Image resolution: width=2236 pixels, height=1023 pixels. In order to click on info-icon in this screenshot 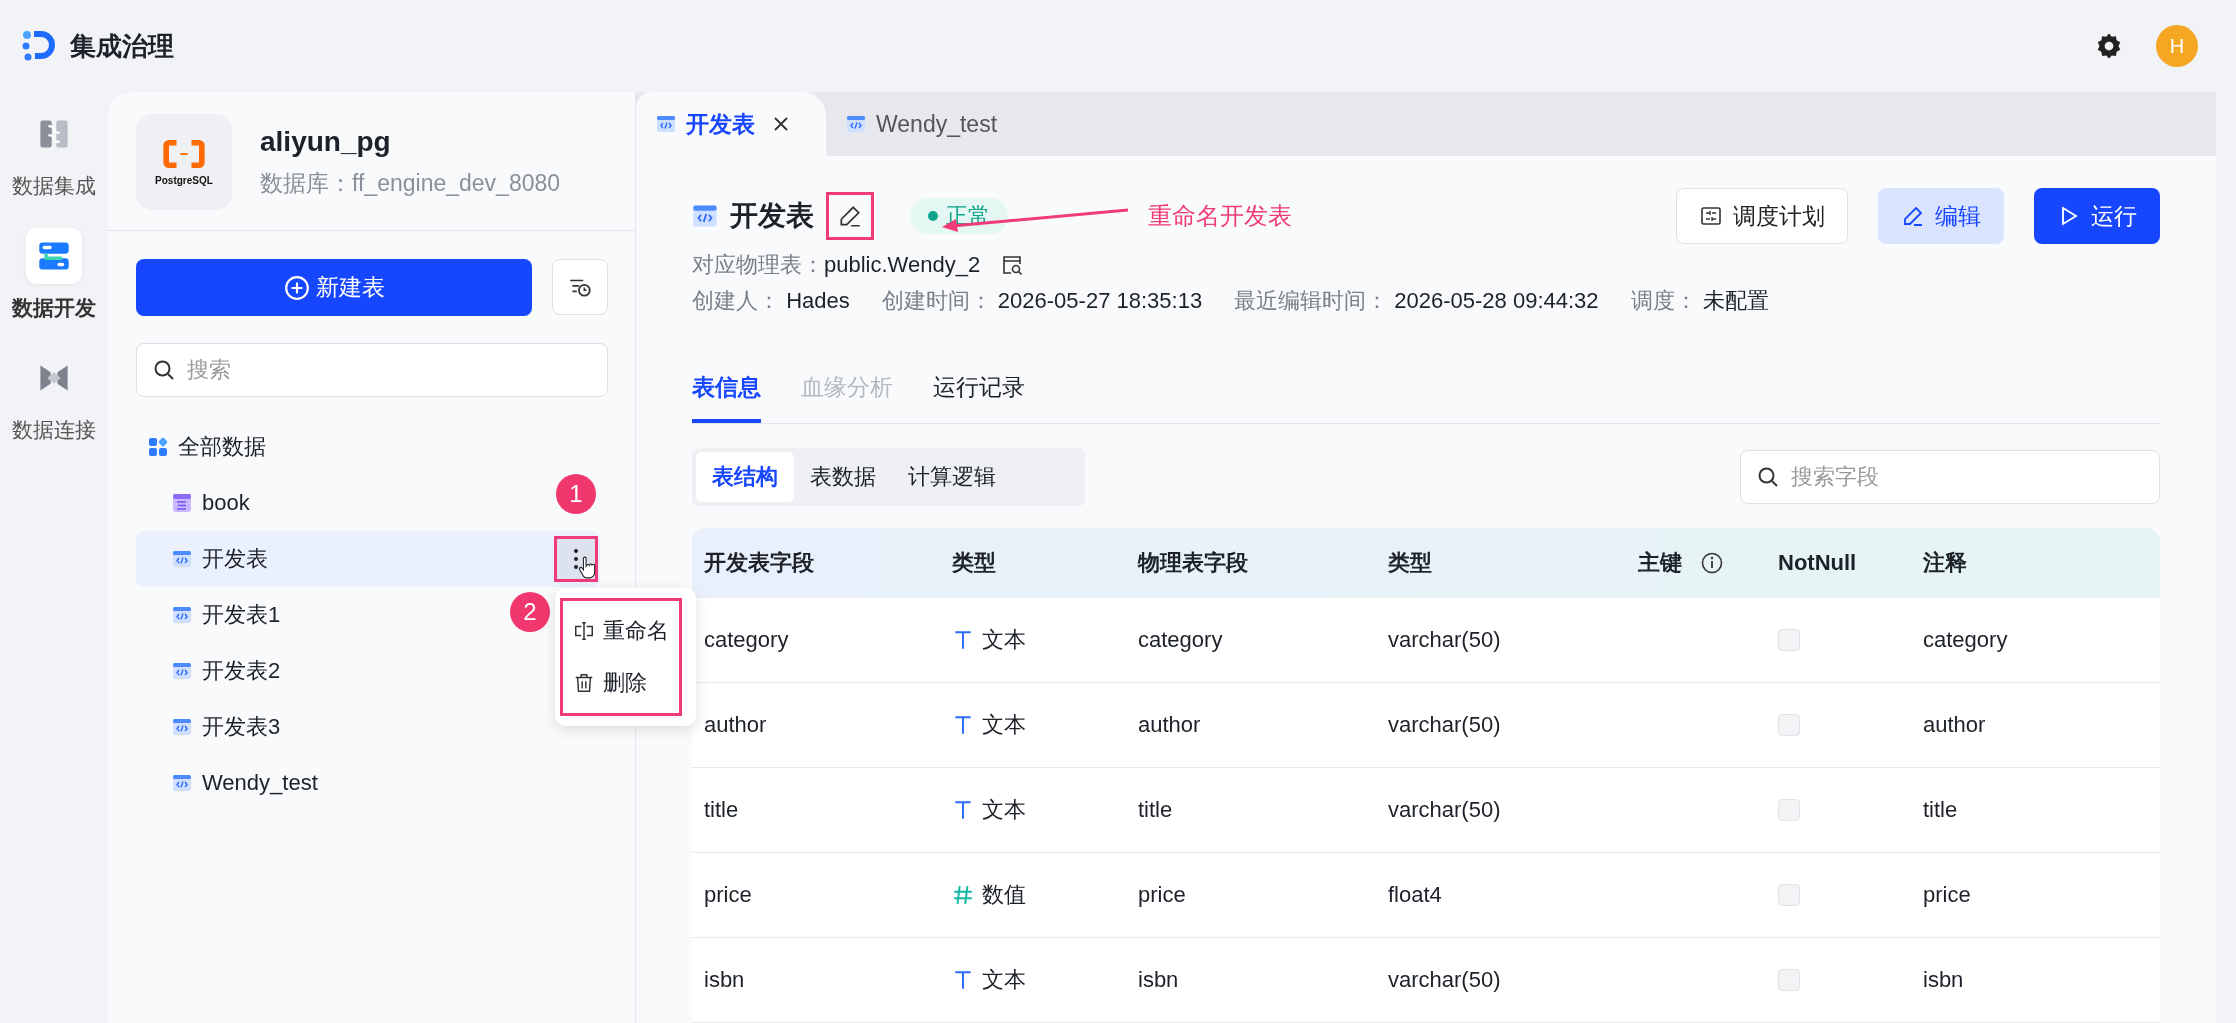, I will do `click(1712, 563)`.